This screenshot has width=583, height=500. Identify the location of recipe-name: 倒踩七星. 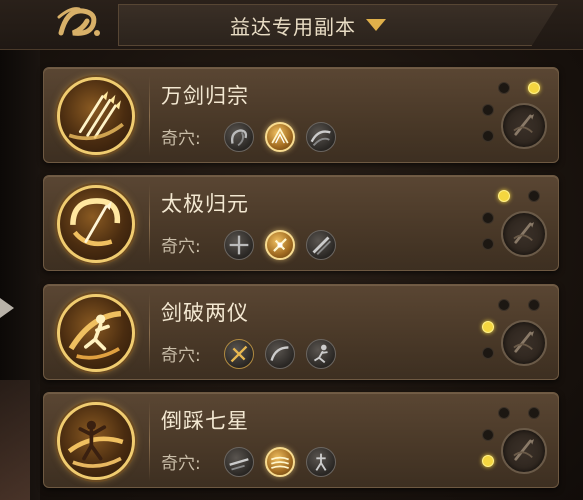
(205, 421).